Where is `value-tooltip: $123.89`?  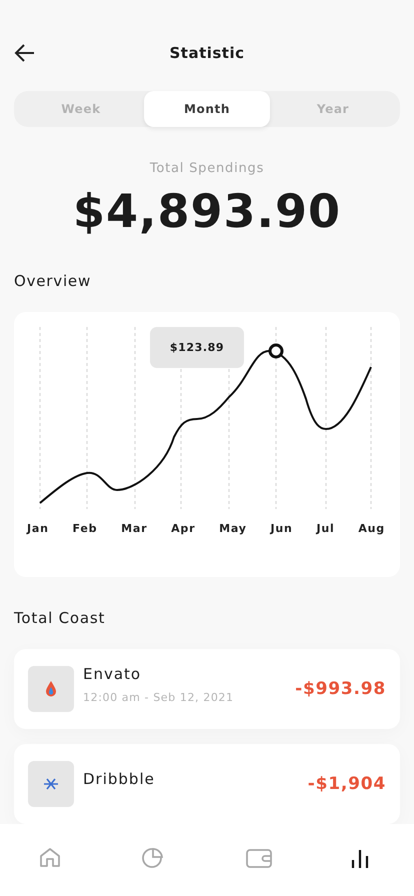
value-tooltip: $123.89 is located at coordinates (197, 347).